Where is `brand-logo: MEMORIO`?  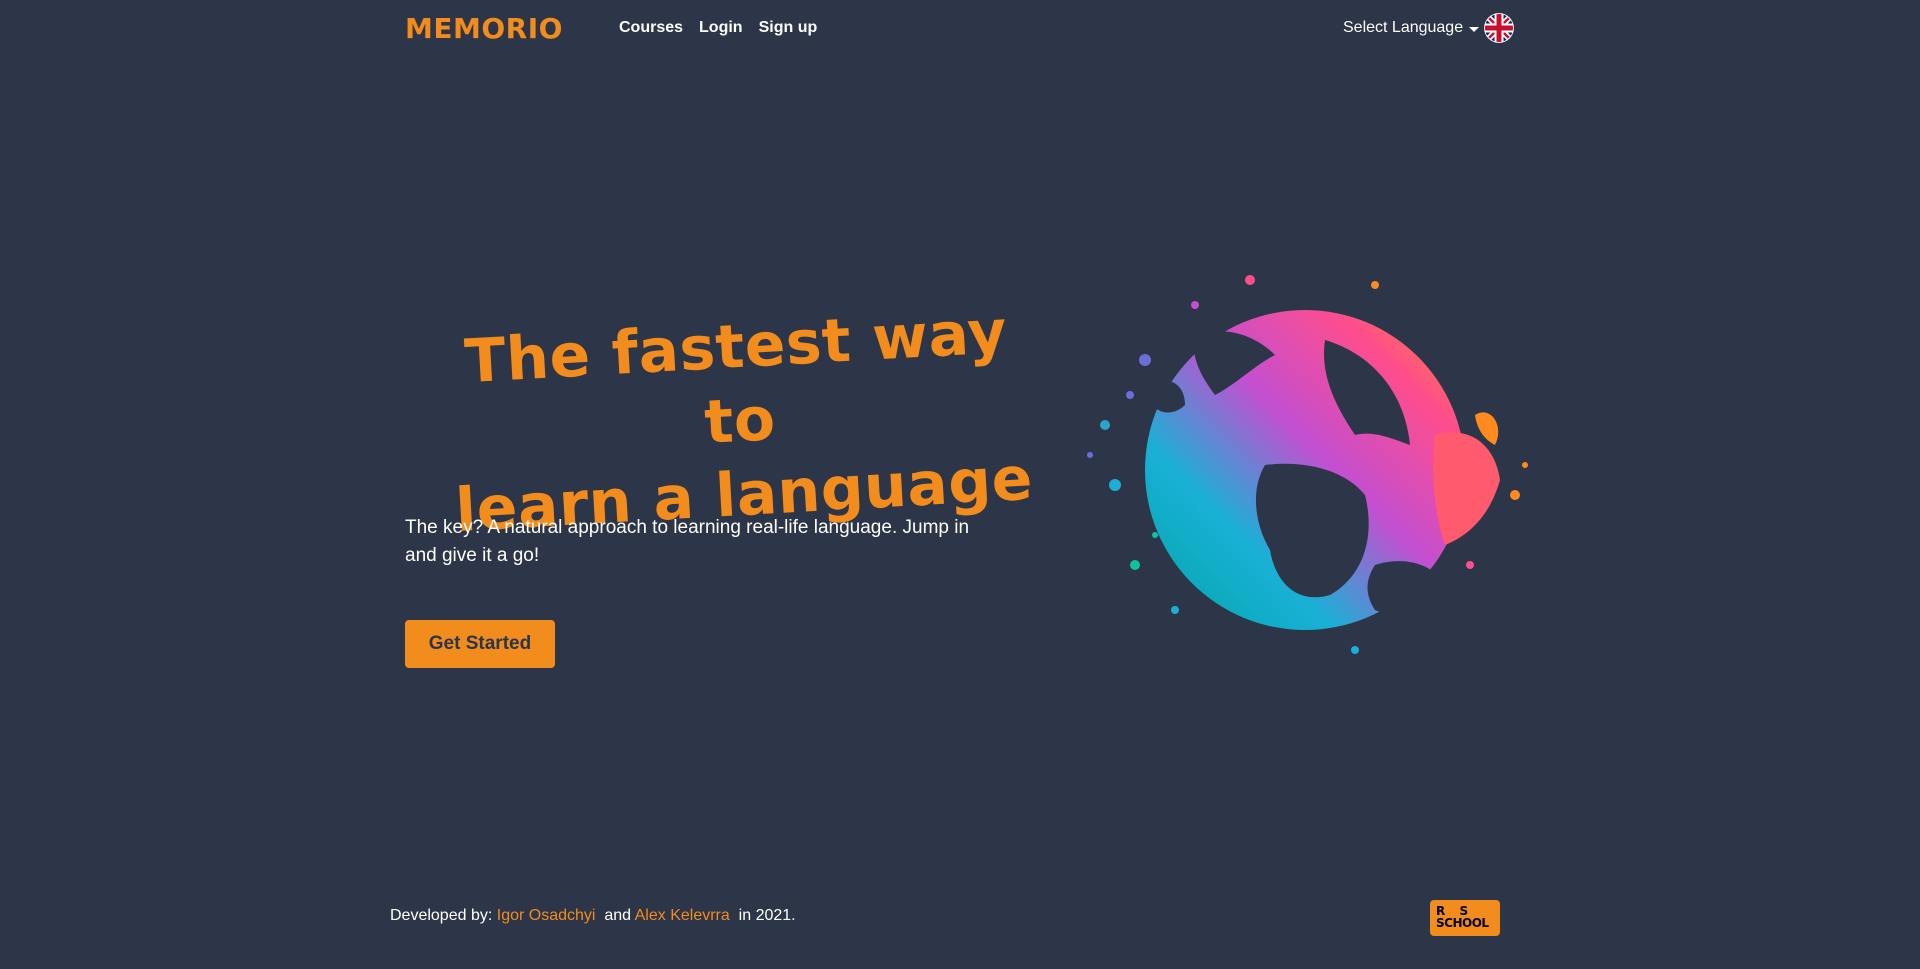
brand-logo: MEMORIO is located at coordinates (484, 28).